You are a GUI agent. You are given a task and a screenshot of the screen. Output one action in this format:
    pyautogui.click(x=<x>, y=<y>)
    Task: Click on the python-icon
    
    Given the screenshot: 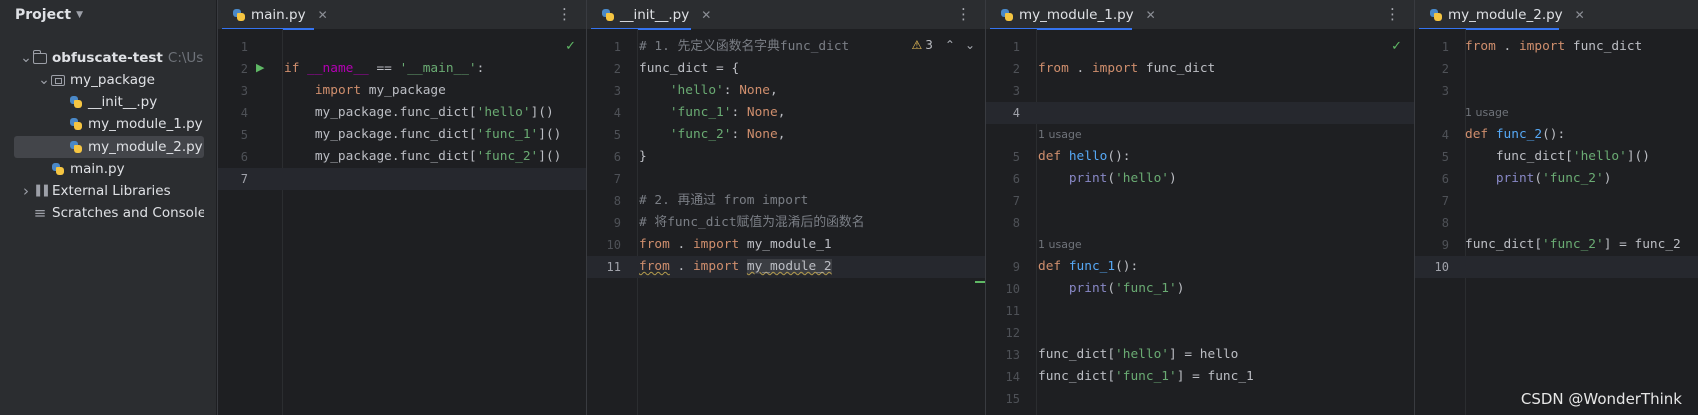 What is the action you would take?
    pyautogui.click(x=76, y=124)
    